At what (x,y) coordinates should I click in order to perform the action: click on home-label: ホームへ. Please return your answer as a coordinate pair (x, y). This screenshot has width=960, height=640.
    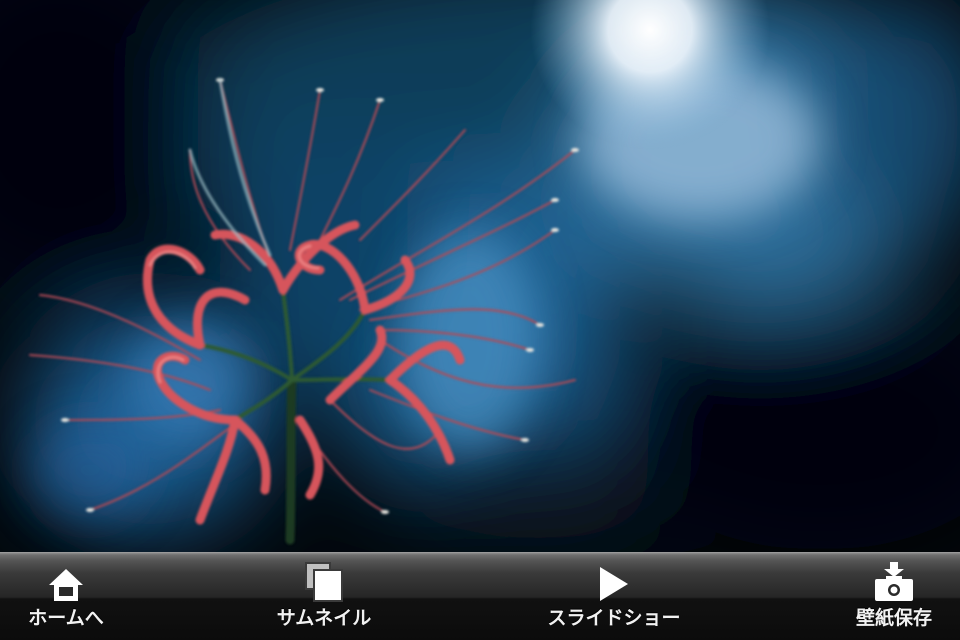
    Looking at the image, I should click on (66, 618).